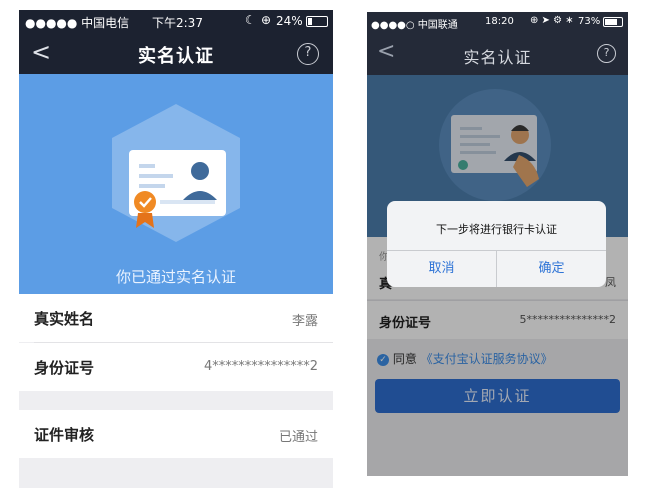  Describe the element at coordinates (176, 173) in the screenshot. I see `id-card-illustration` at that location.